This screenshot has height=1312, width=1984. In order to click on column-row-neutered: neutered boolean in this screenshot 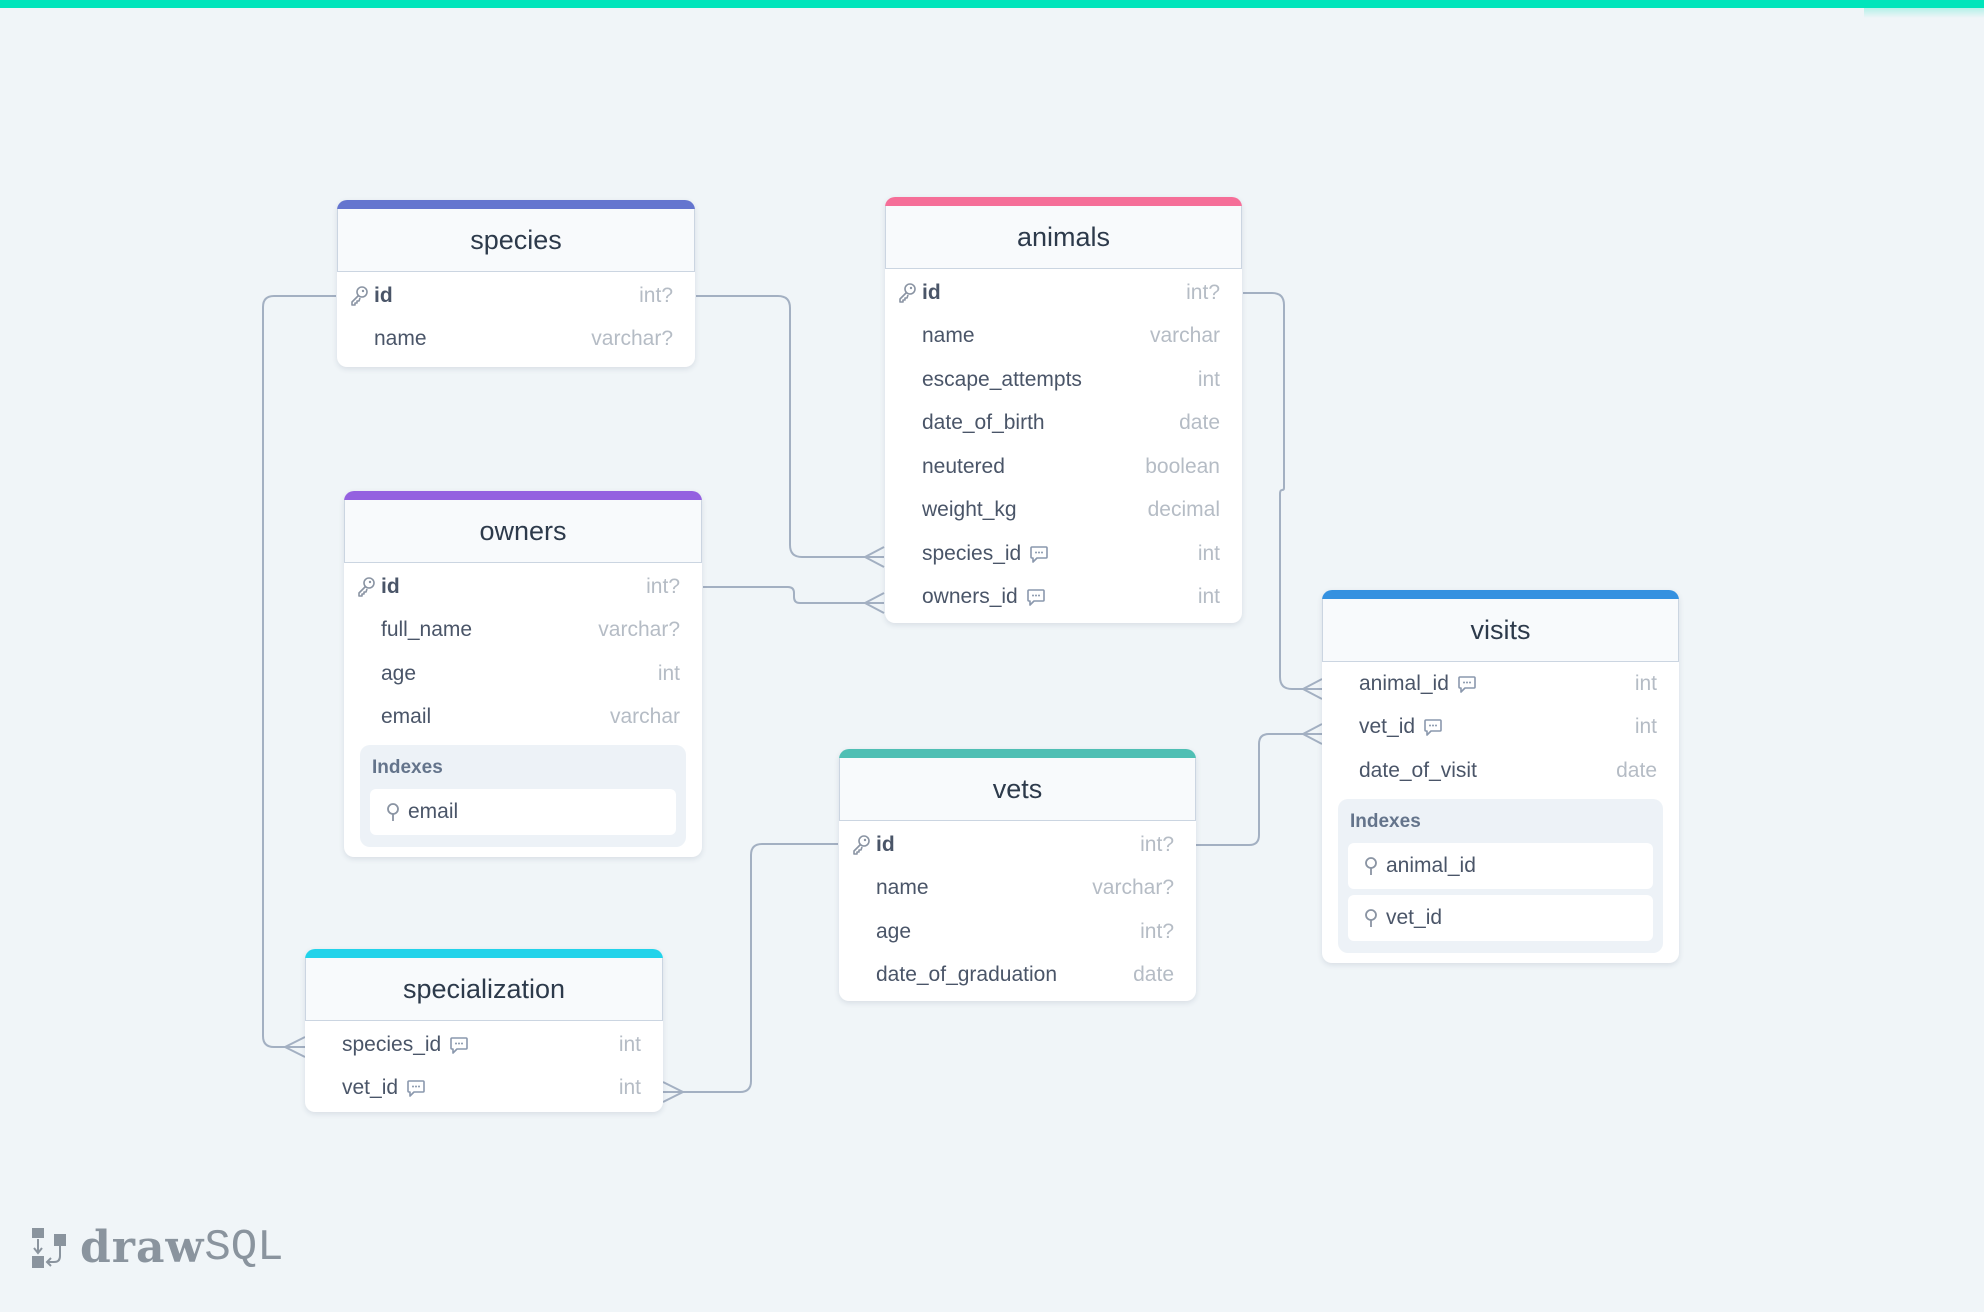, I will do `click(1063, 467)`.